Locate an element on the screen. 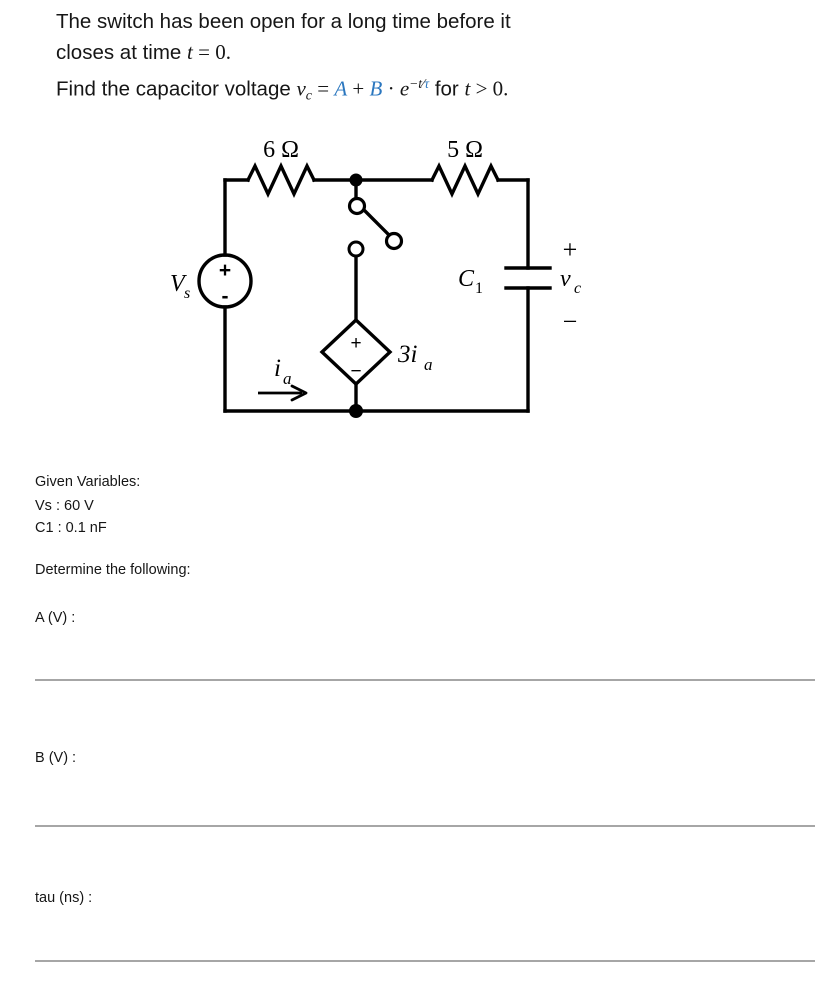 This screenshot has height=984, width=832. problem-line-2-prefix: closes at time is located at coordinates (122, 52).